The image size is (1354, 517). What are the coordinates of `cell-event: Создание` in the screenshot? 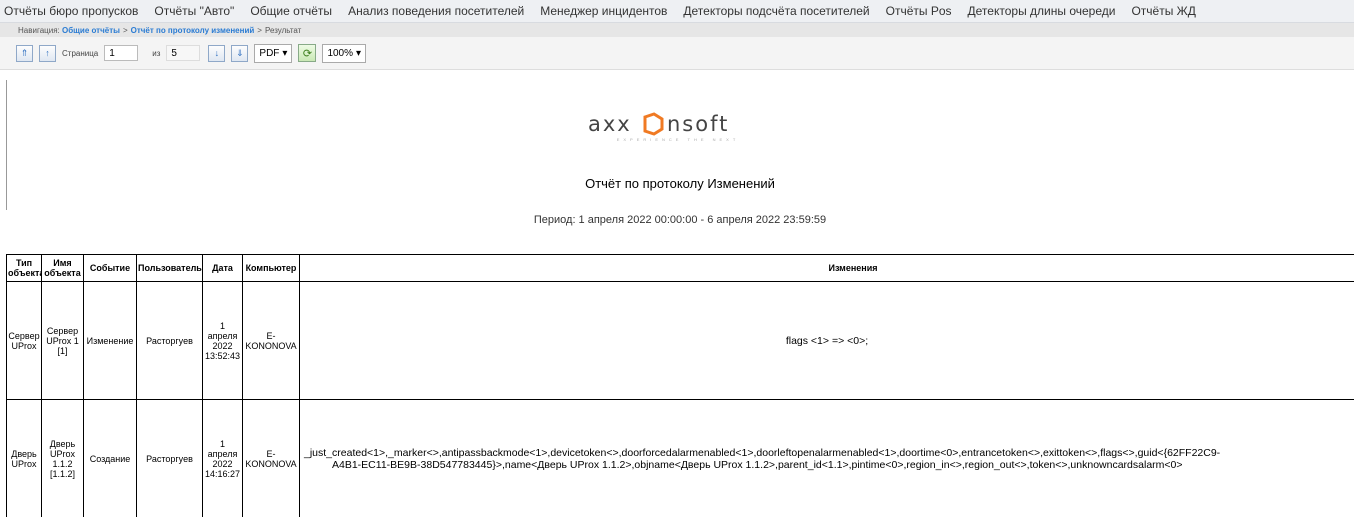 It's located at (110, 458).